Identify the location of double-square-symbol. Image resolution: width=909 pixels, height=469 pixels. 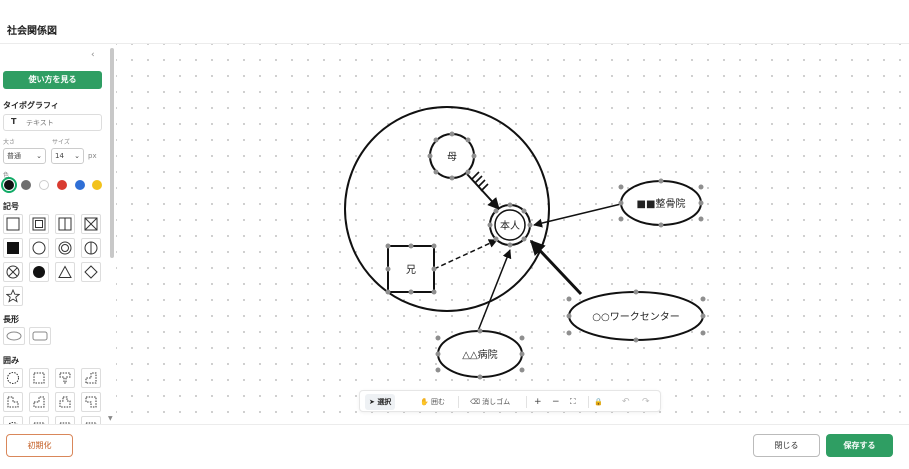
(39, 224).